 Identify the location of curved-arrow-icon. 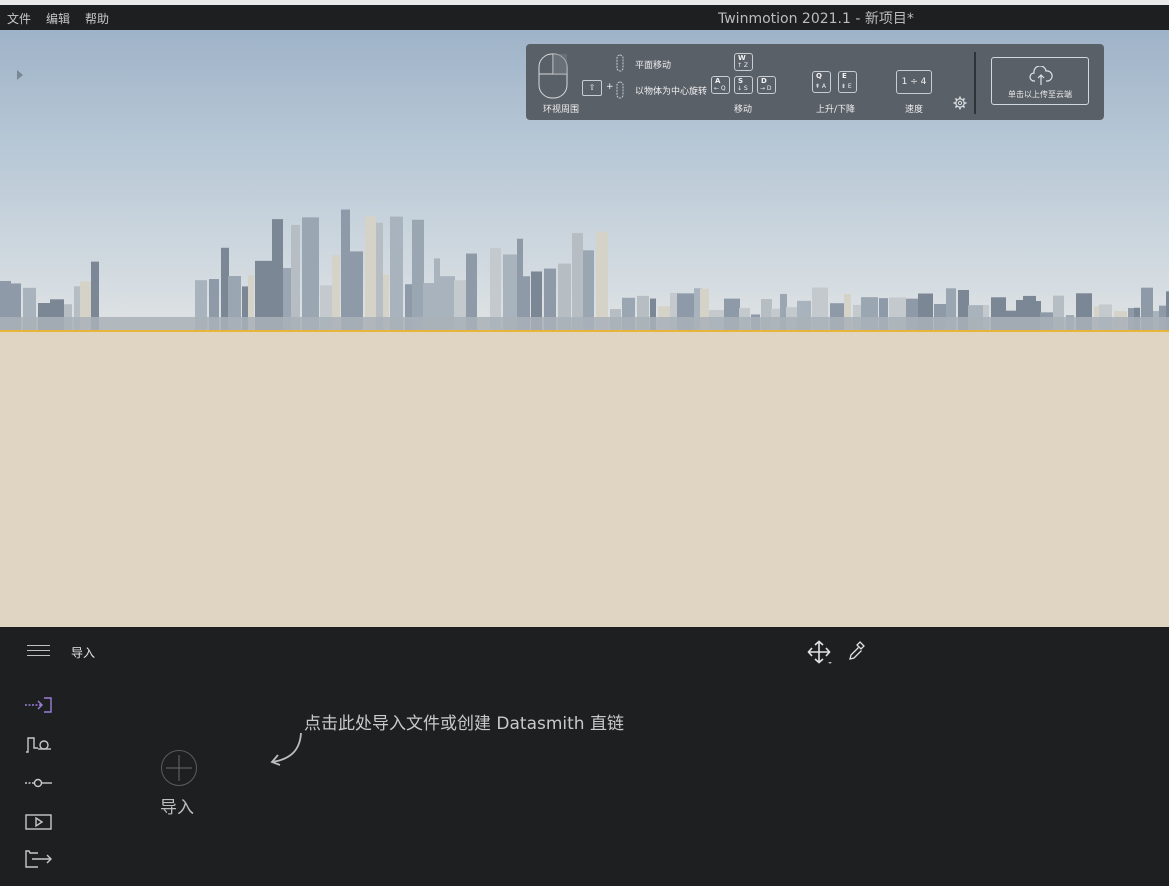
(286, 749).